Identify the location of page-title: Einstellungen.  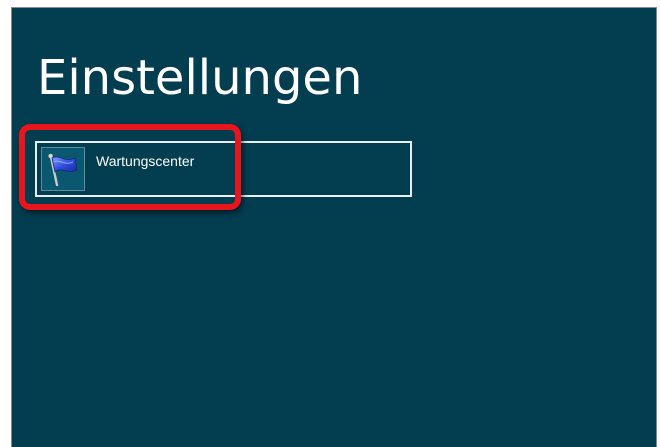
(200, 78).